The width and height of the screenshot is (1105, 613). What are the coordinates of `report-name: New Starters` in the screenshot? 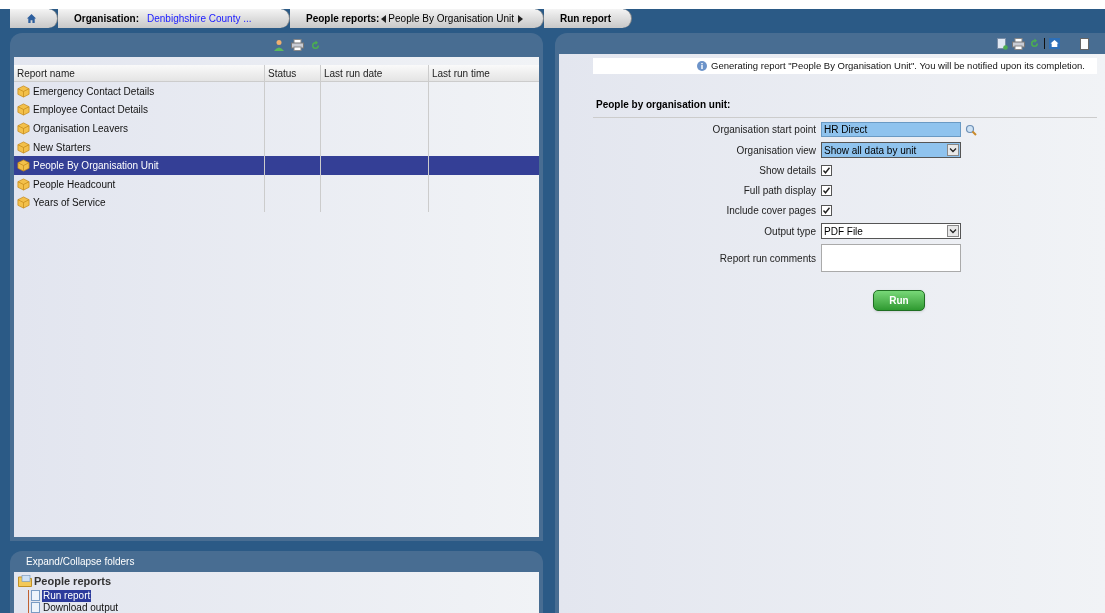 It's located at (62, 147).